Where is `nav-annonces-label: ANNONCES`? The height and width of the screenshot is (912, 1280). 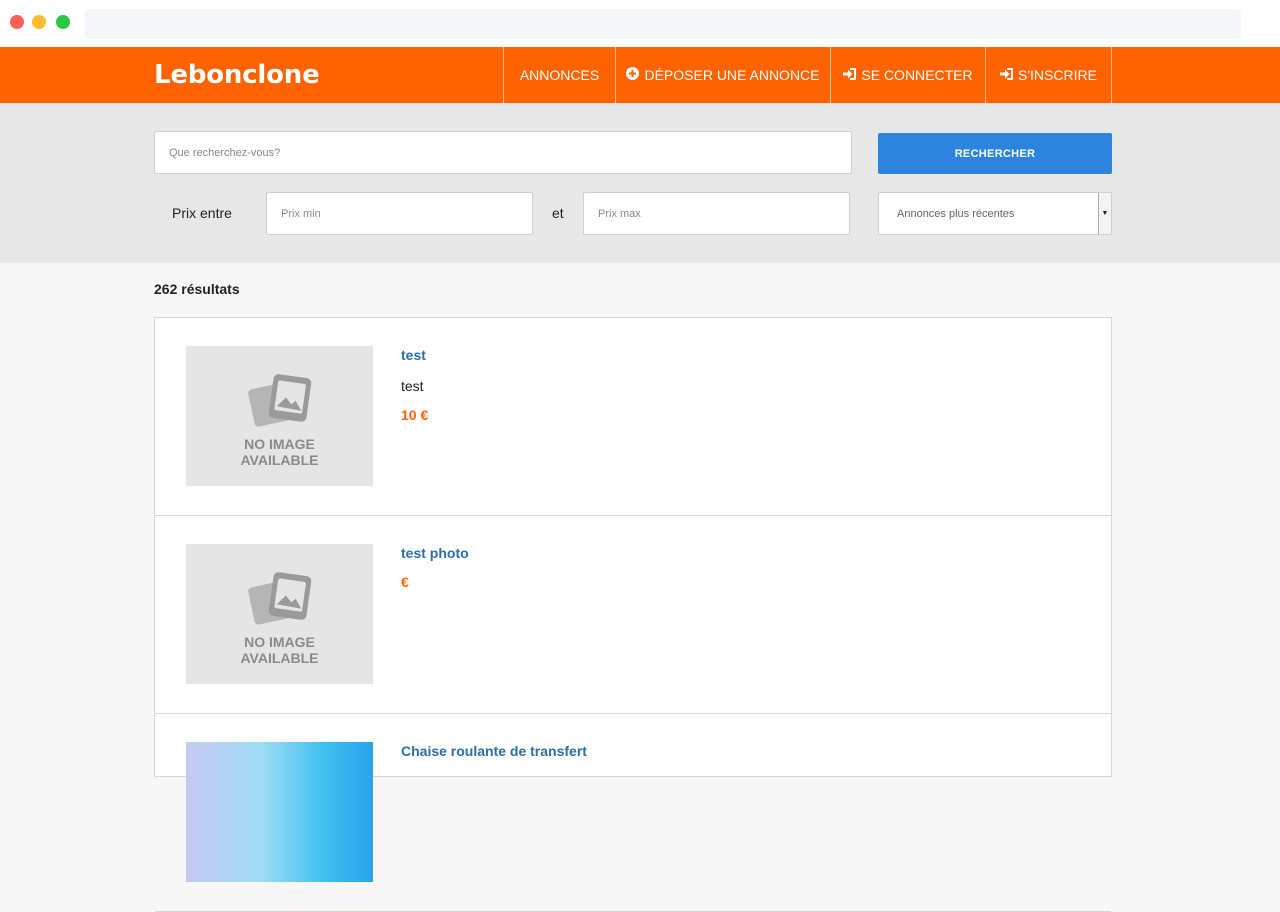 nav-annonces-label: ANNONCES is located at coordinates (559, 75).